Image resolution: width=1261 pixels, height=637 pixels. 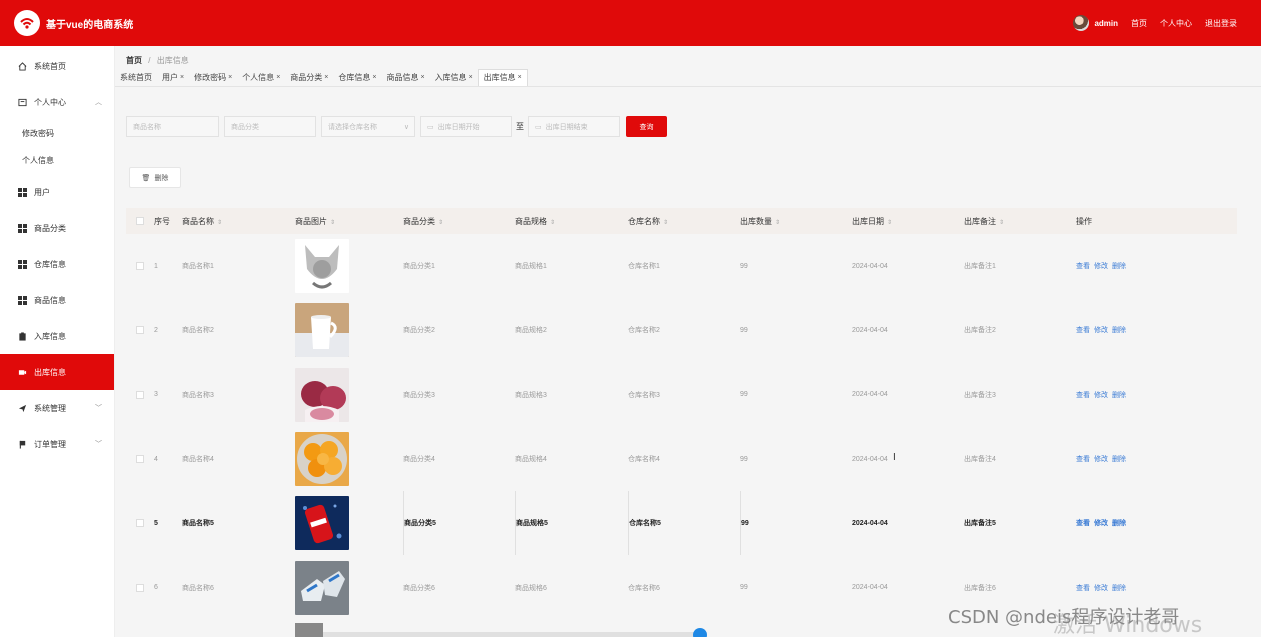 I want to click on sidebar-item-change-password: 修改密码, so click(x=57, y=133).